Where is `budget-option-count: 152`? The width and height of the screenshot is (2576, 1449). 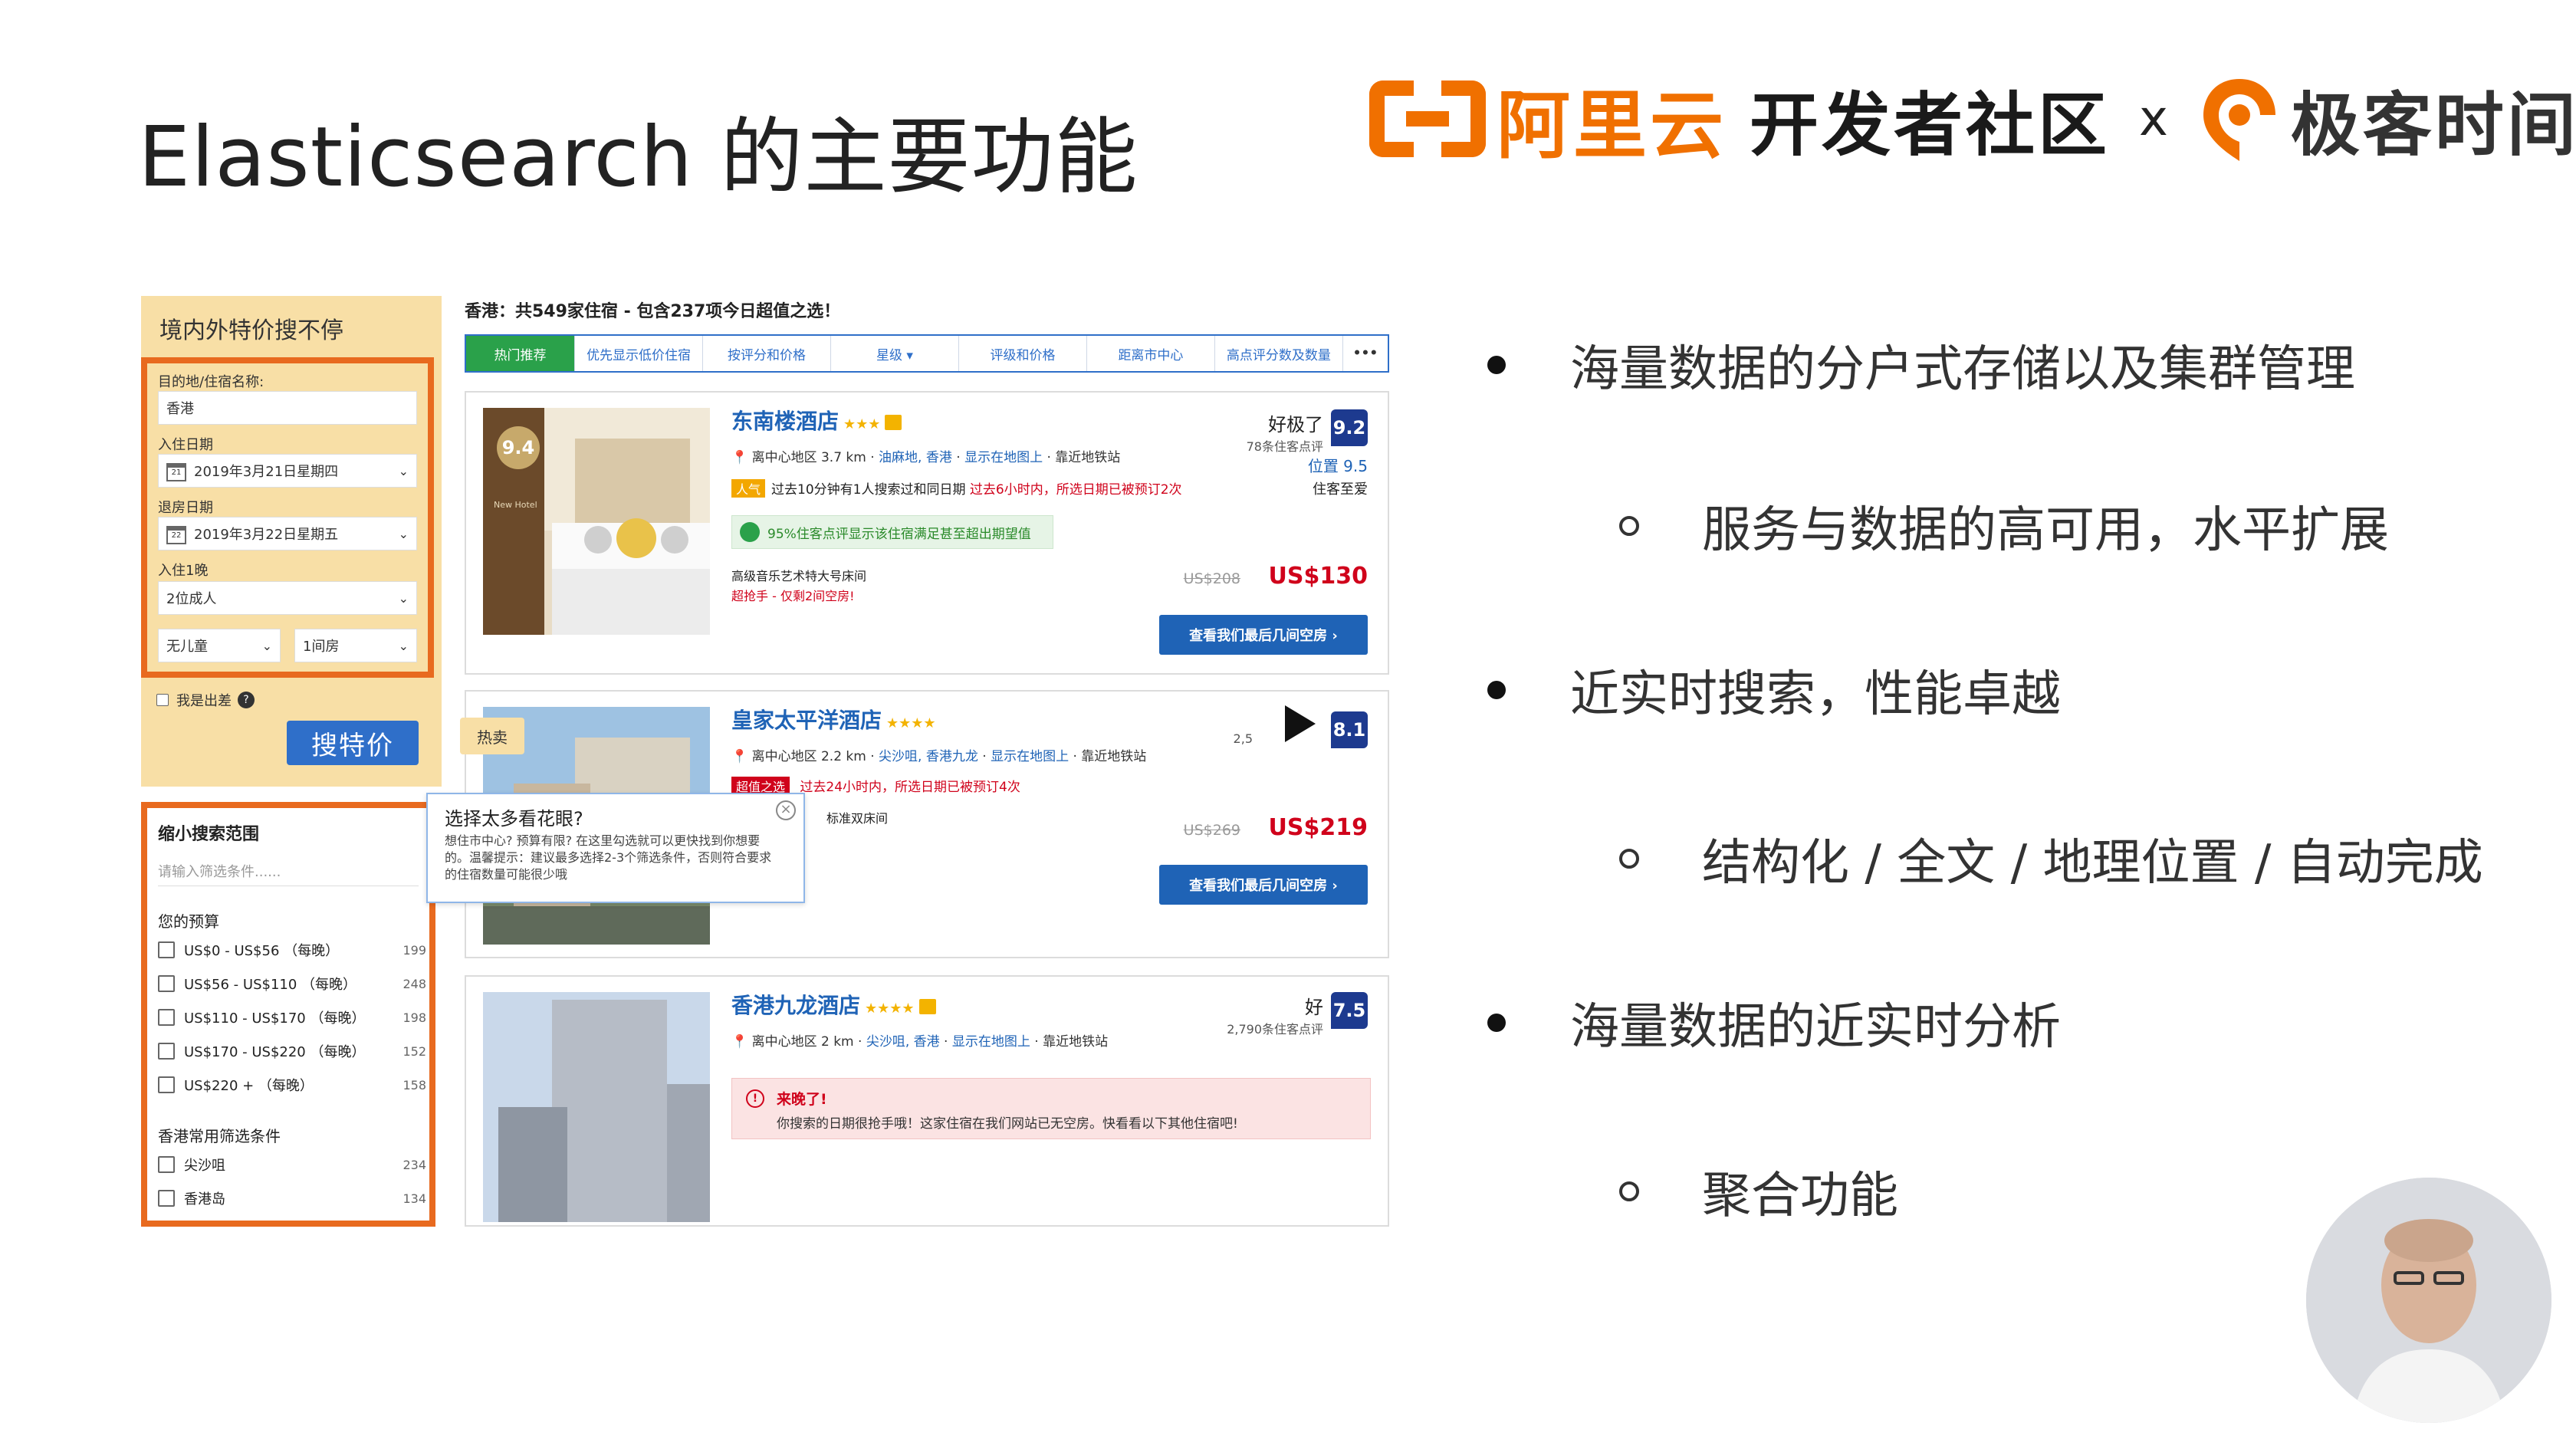
budget-option-count: 152 is located at coordinates (414, 1051).